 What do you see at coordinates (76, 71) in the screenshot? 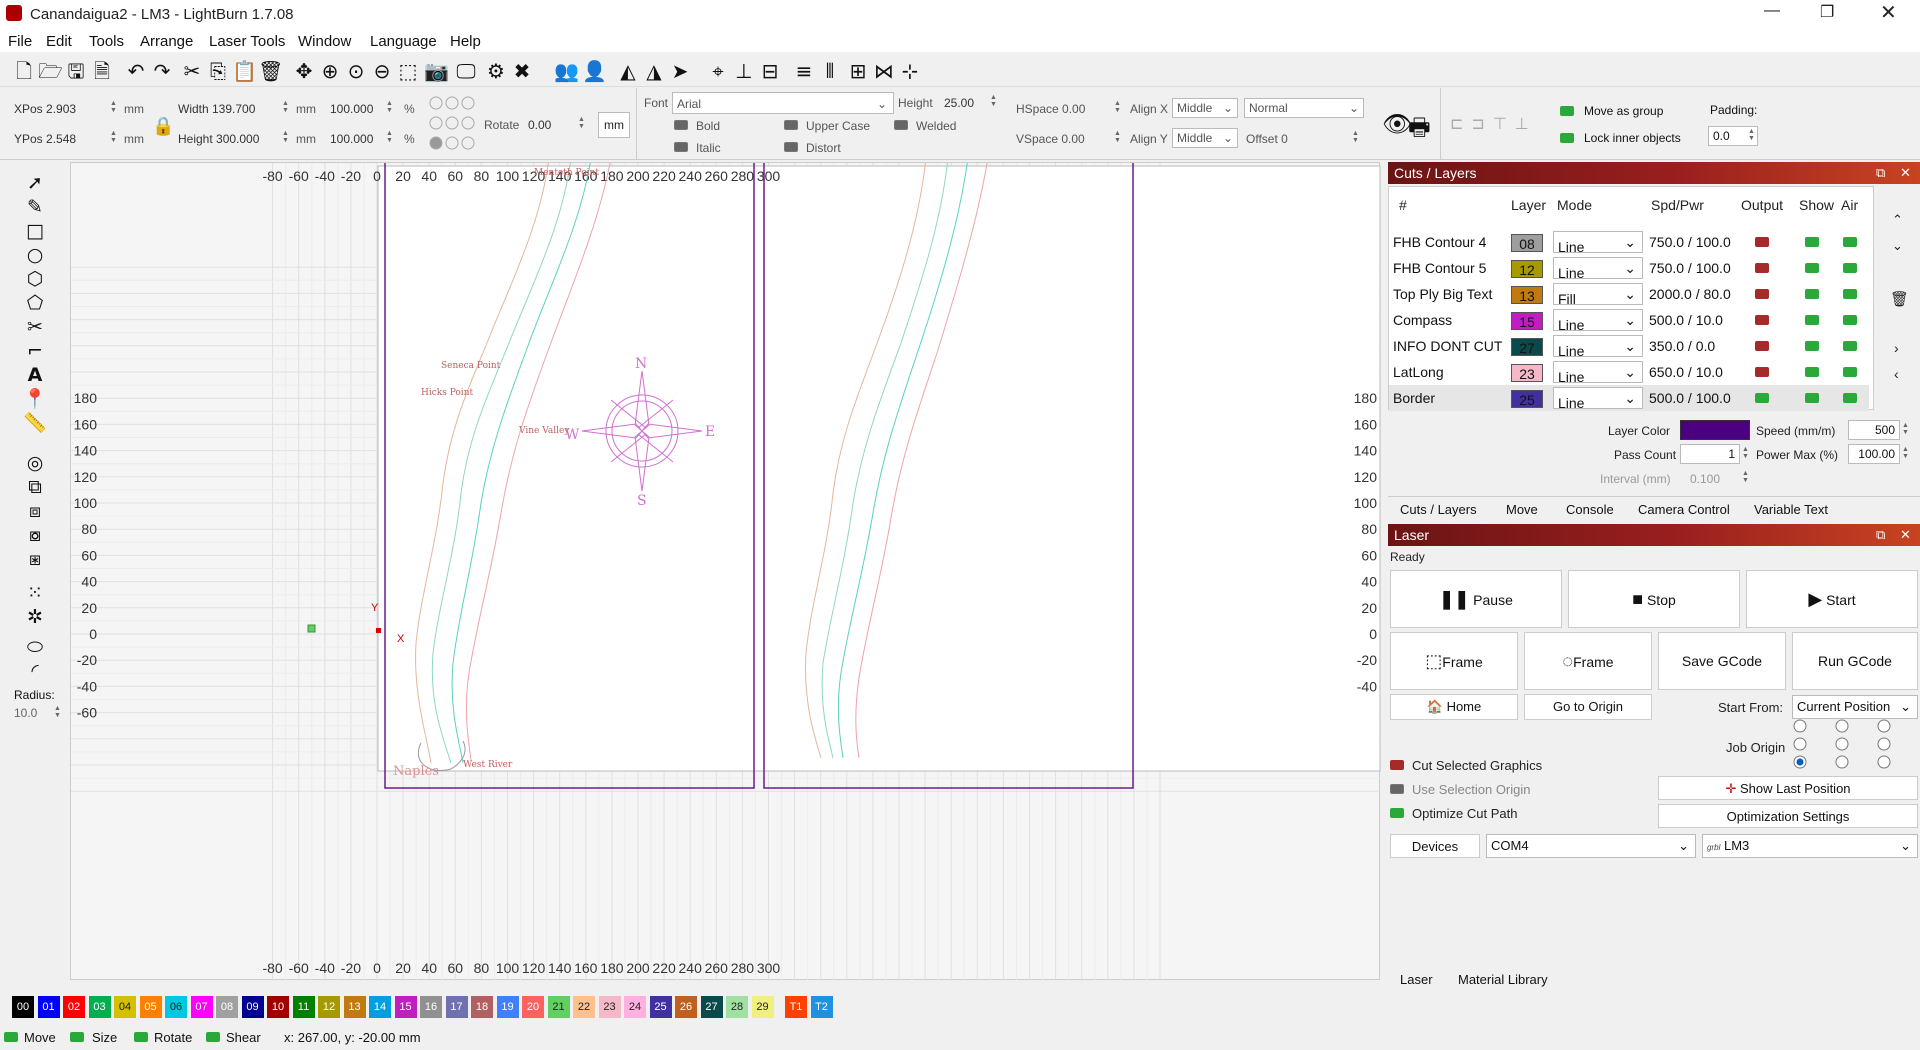
I see `save-icon: 🖫` at bounding box center [76, 71].